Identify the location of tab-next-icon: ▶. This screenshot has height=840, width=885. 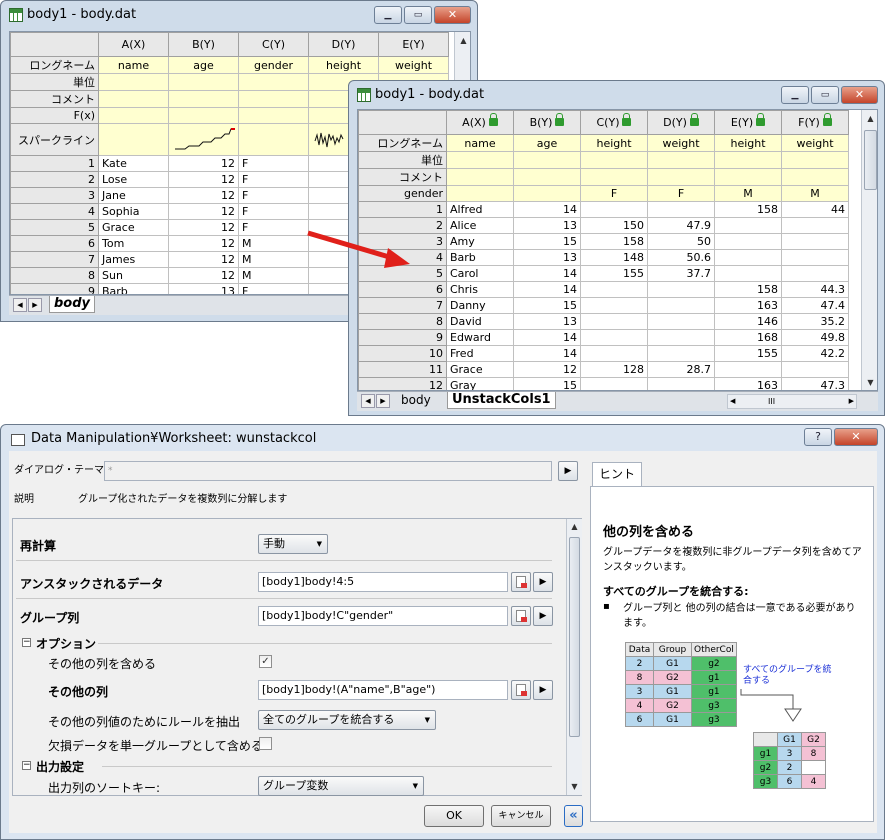
(383, 401).